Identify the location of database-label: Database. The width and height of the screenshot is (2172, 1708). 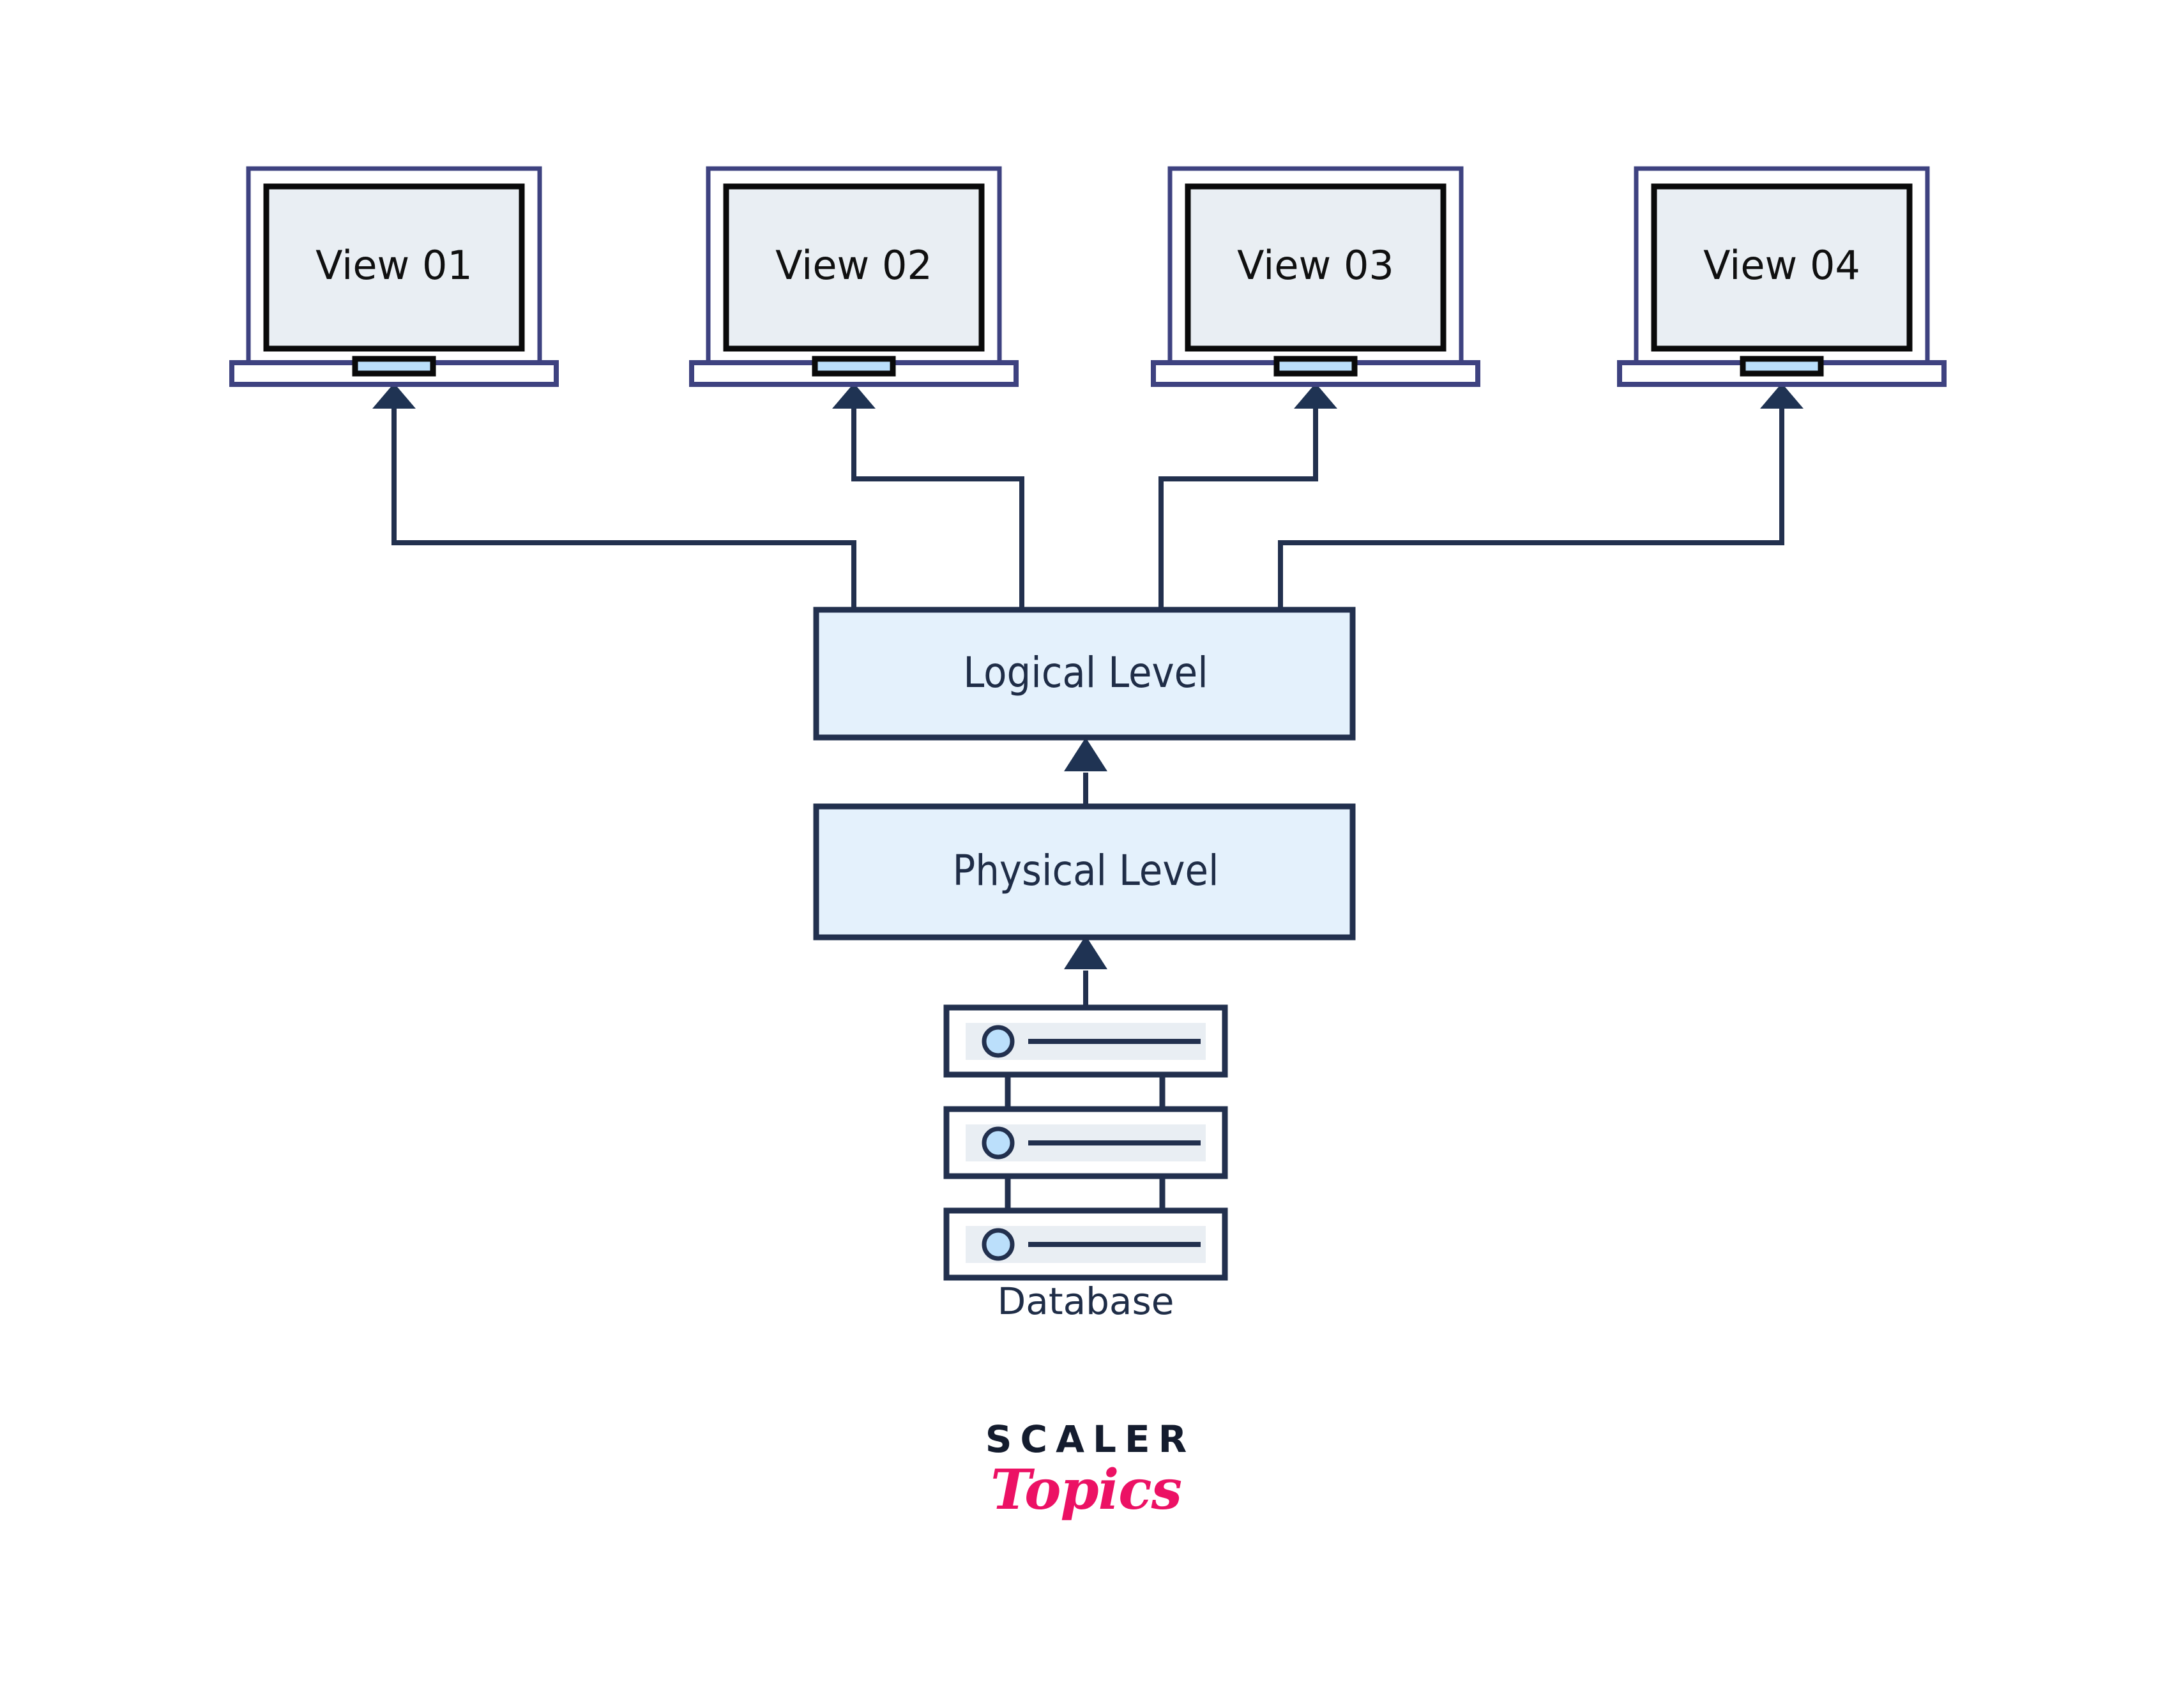
(1086, 1301).